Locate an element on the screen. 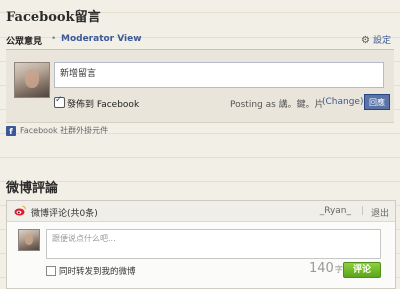 This screenshot has width=400, height=289. gear-icon: ⚙ is located at coordinates (365, 40).